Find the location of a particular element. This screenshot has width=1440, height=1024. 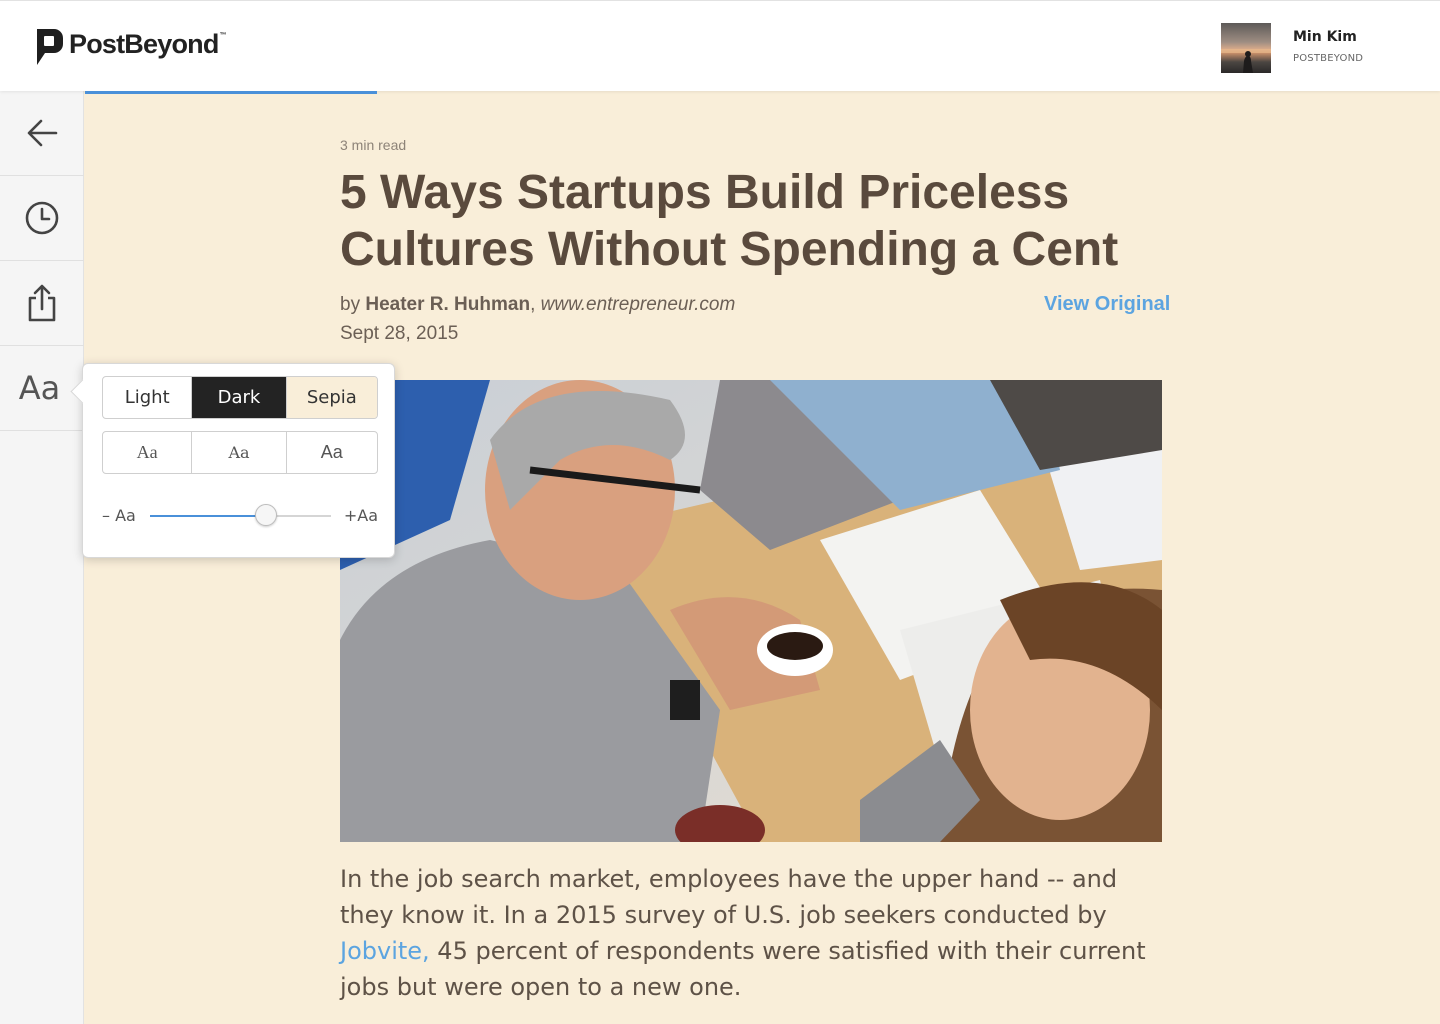

byline-prefix: by is located at coordinates (353, 304).